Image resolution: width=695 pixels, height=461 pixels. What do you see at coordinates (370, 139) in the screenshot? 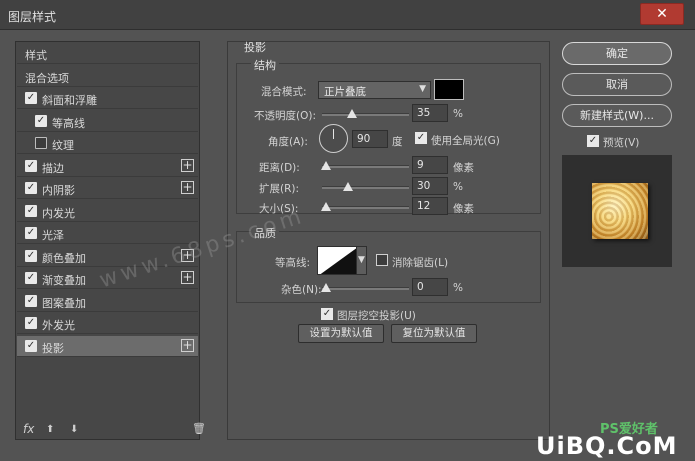
I see `angle-input: 90` at bounding box center [370, 139].